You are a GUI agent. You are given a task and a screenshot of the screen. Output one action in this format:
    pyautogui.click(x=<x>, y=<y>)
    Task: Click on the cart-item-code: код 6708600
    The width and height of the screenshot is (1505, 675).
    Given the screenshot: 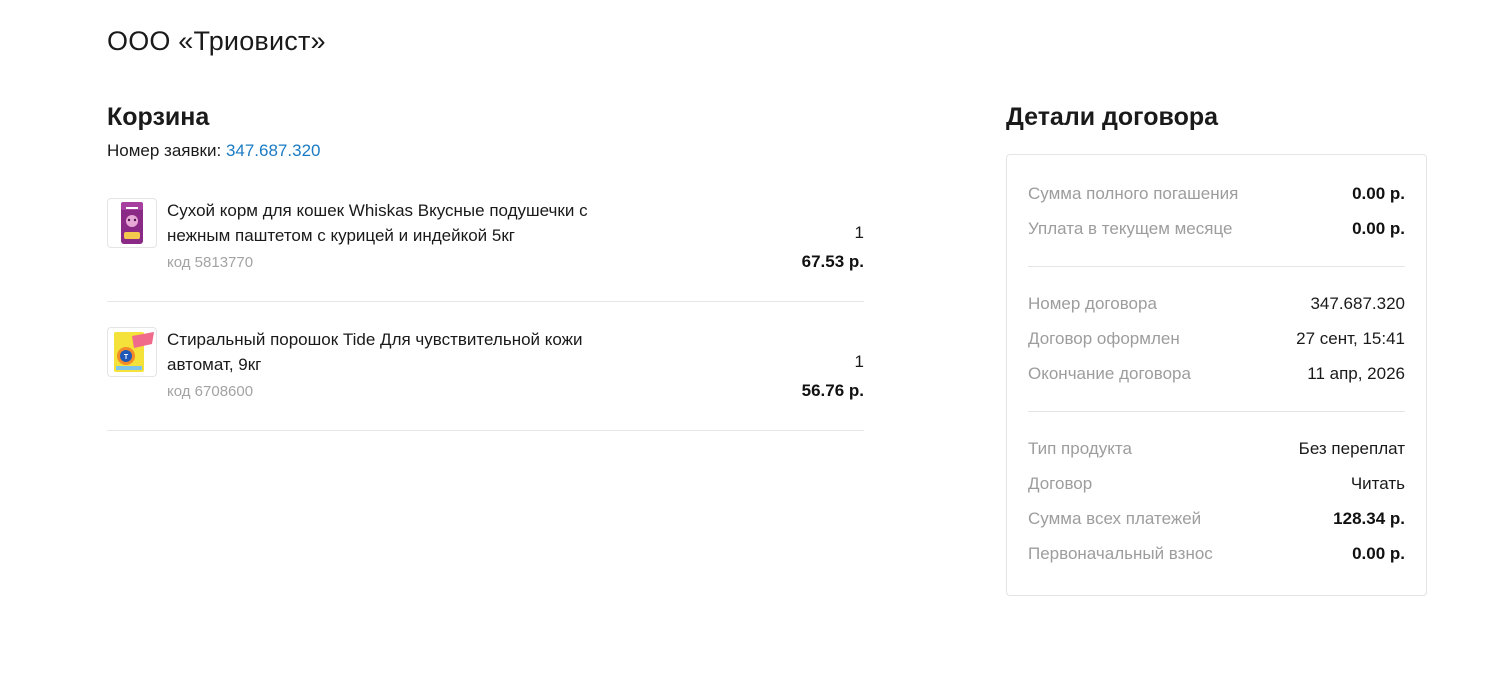 What is the action you would take?
    pyautogui.click(x=210, y=391)
    